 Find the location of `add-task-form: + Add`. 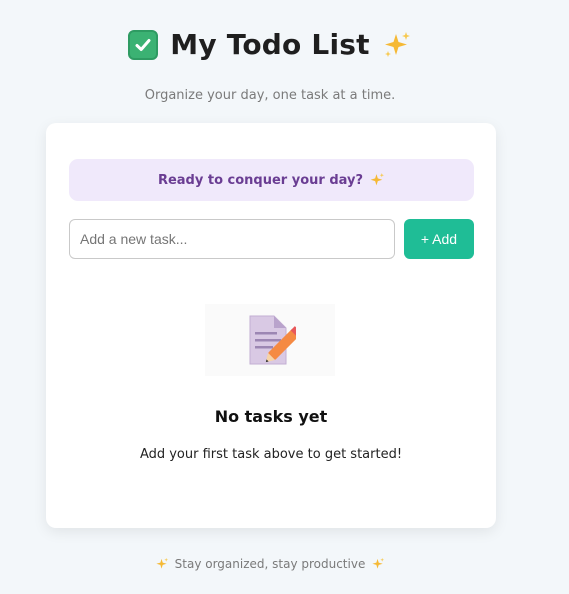

add-task-form: + Add is located at coordinates (271, 239).